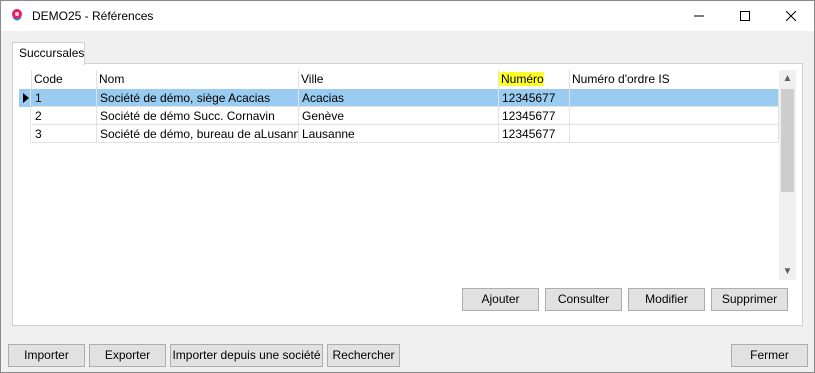 The image size is (815, 373). What do you see at coordinates (787, 78) in the screenshot?
I see `scroll-up-icon: ▲` at bounding box center [787, 78].